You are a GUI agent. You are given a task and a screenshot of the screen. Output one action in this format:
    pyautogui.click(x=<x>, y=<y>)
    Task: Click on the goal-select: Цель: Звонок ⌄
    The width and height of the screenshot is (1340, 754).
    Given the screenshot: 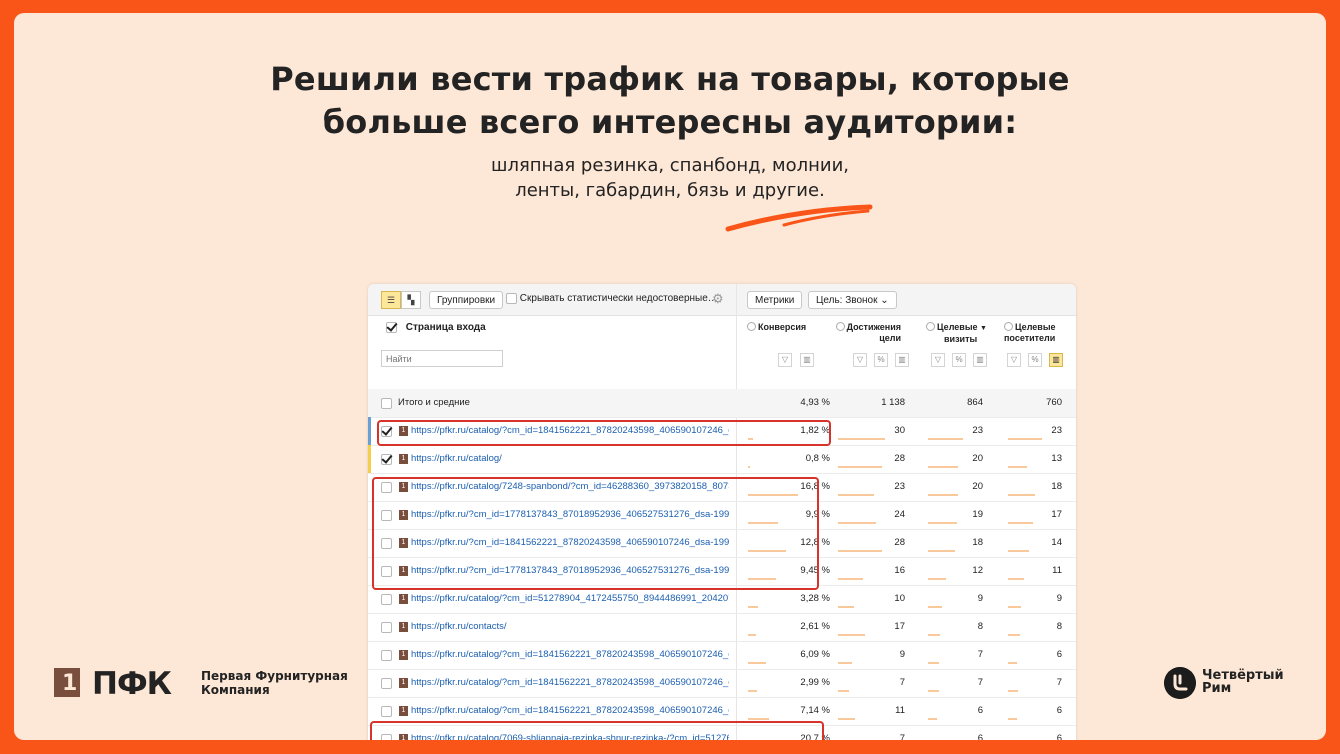 What is the action you would take?
    pyautogui.click(x=852, y=300)
    